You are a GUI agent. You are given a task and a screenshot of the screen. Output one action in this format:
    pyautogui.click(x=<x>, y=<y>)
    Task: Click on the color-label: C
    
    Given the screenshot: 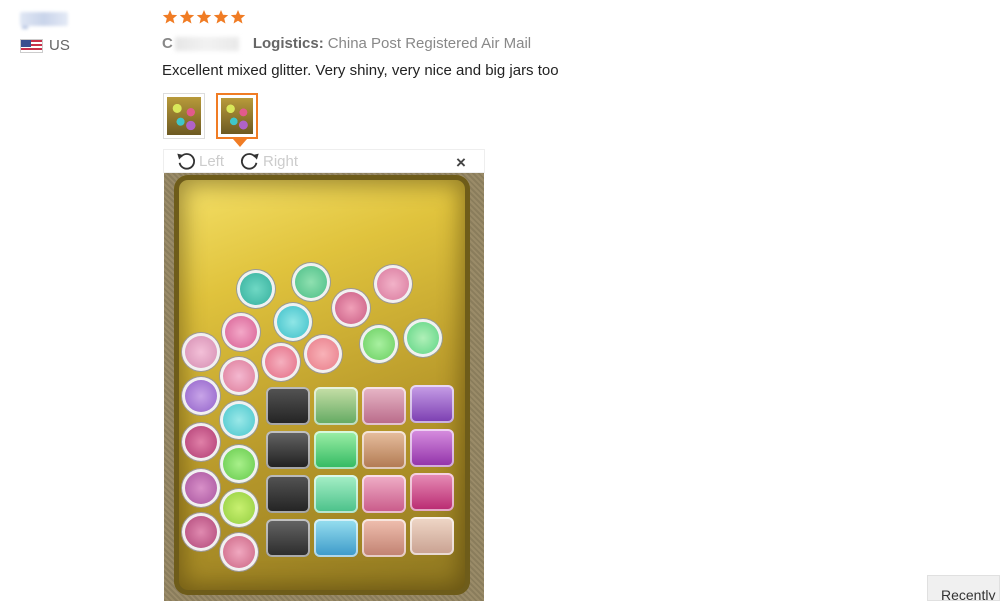 What is the action you would take?
    pyautogui.click(x=167, y=43)
    